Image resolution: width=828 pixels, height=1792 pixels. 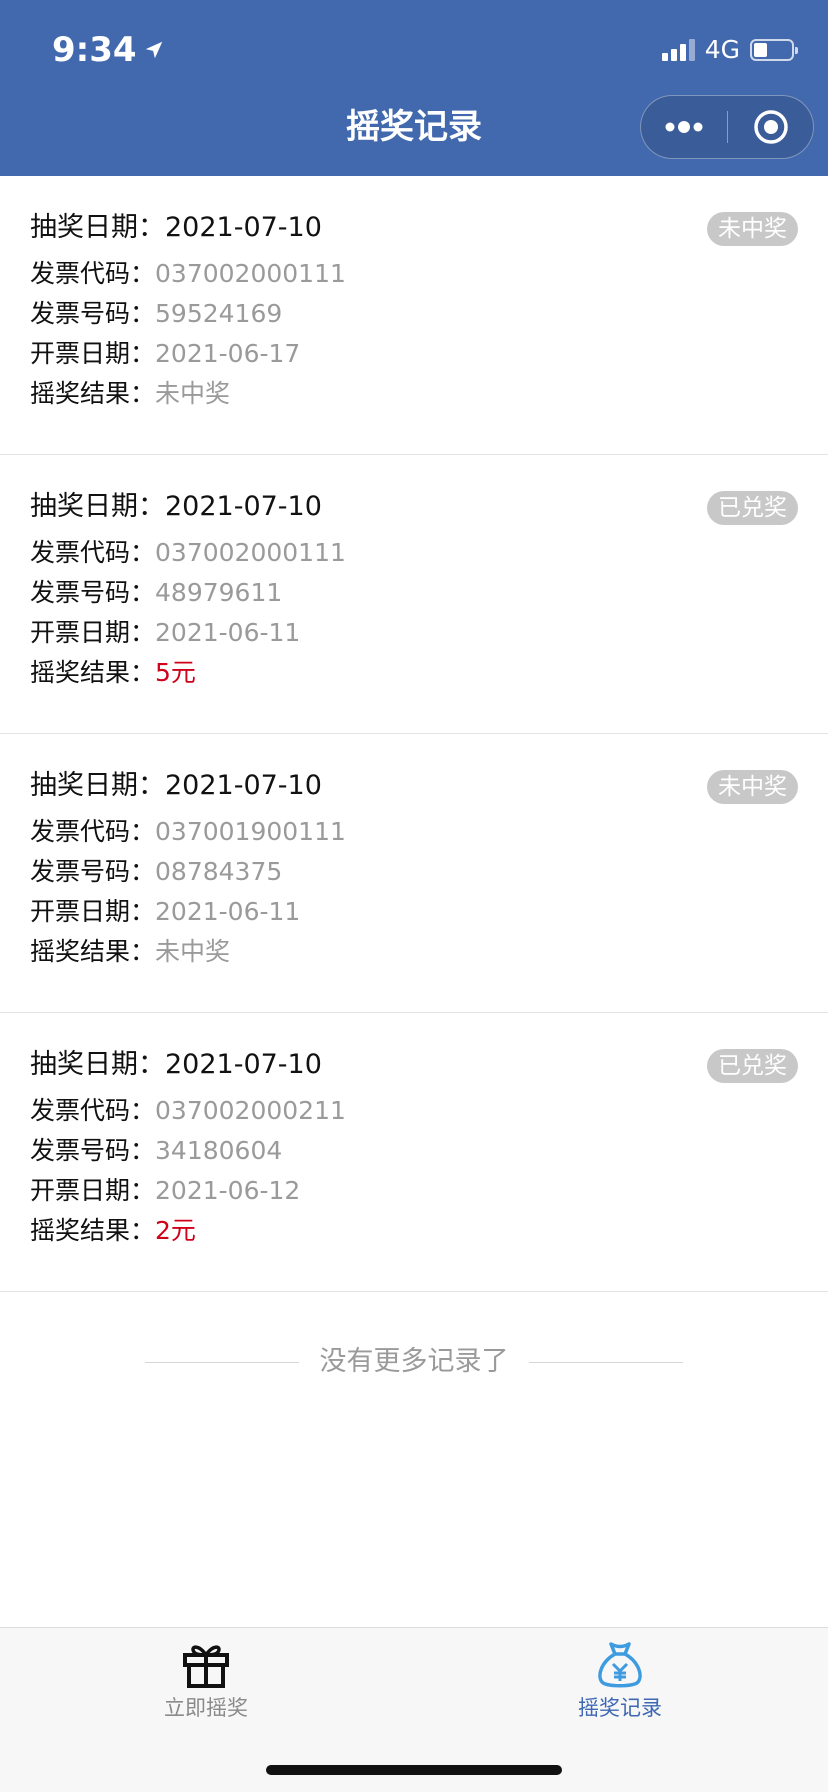 I want to click on mini-program-capsule, so click(x=727, y=127).